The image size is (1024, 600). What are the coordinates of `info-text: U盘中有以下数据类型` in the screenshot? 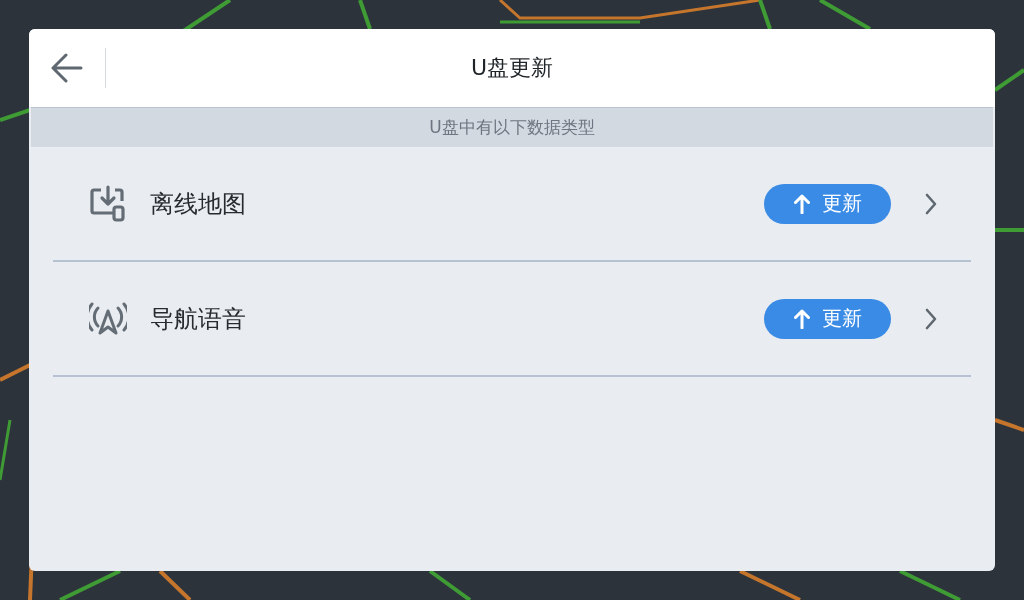 It's located at (512, 127).